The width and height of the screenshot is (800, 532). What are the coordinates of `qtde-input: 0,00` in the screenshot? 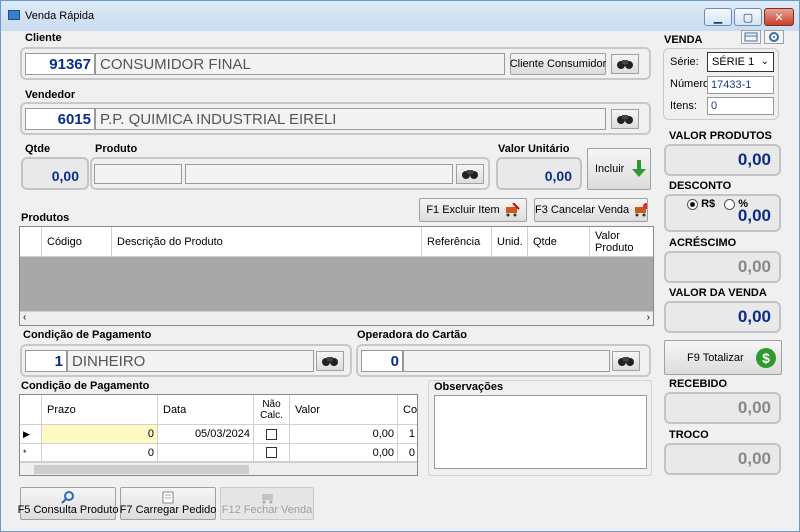 It's located at (55, 173).